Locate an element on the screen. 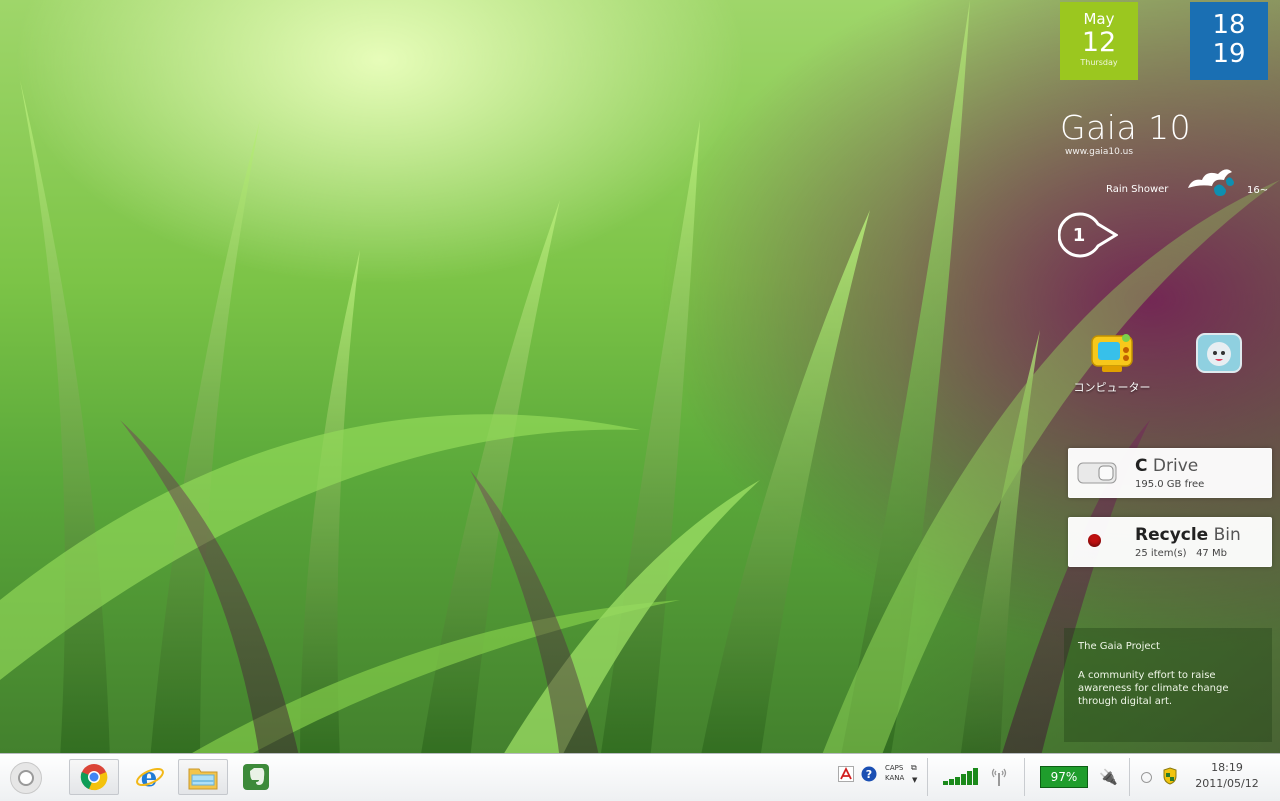 This screenshot has width=1280, height=801. weather-condition: Rain Shower is located at coordinates (1137, 189).